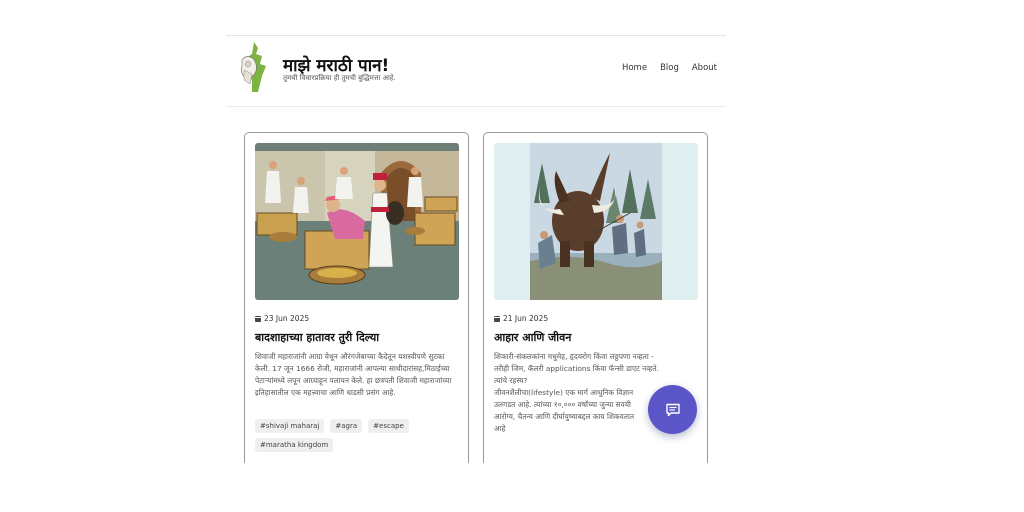 The width and height of the screenshot is (1024, 512). What do you see at coordinates (287, 318) in the screenshot?
I see `post-date-text: 23 Jun 2025` at bounding box center [287, 318].